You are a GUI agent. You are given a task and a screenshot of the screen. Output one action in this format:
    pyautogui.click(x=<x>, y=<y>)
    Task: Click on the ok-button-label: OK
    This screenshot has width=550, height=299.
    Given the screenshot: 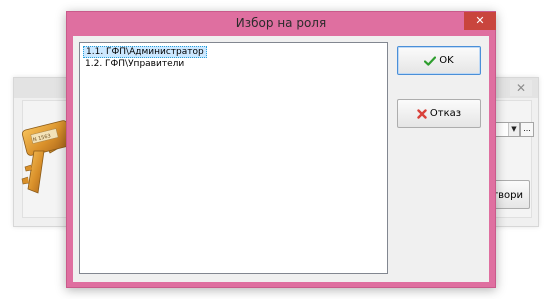 What is the action you would take?
    pyautogui.click(x=446, y=60)
    